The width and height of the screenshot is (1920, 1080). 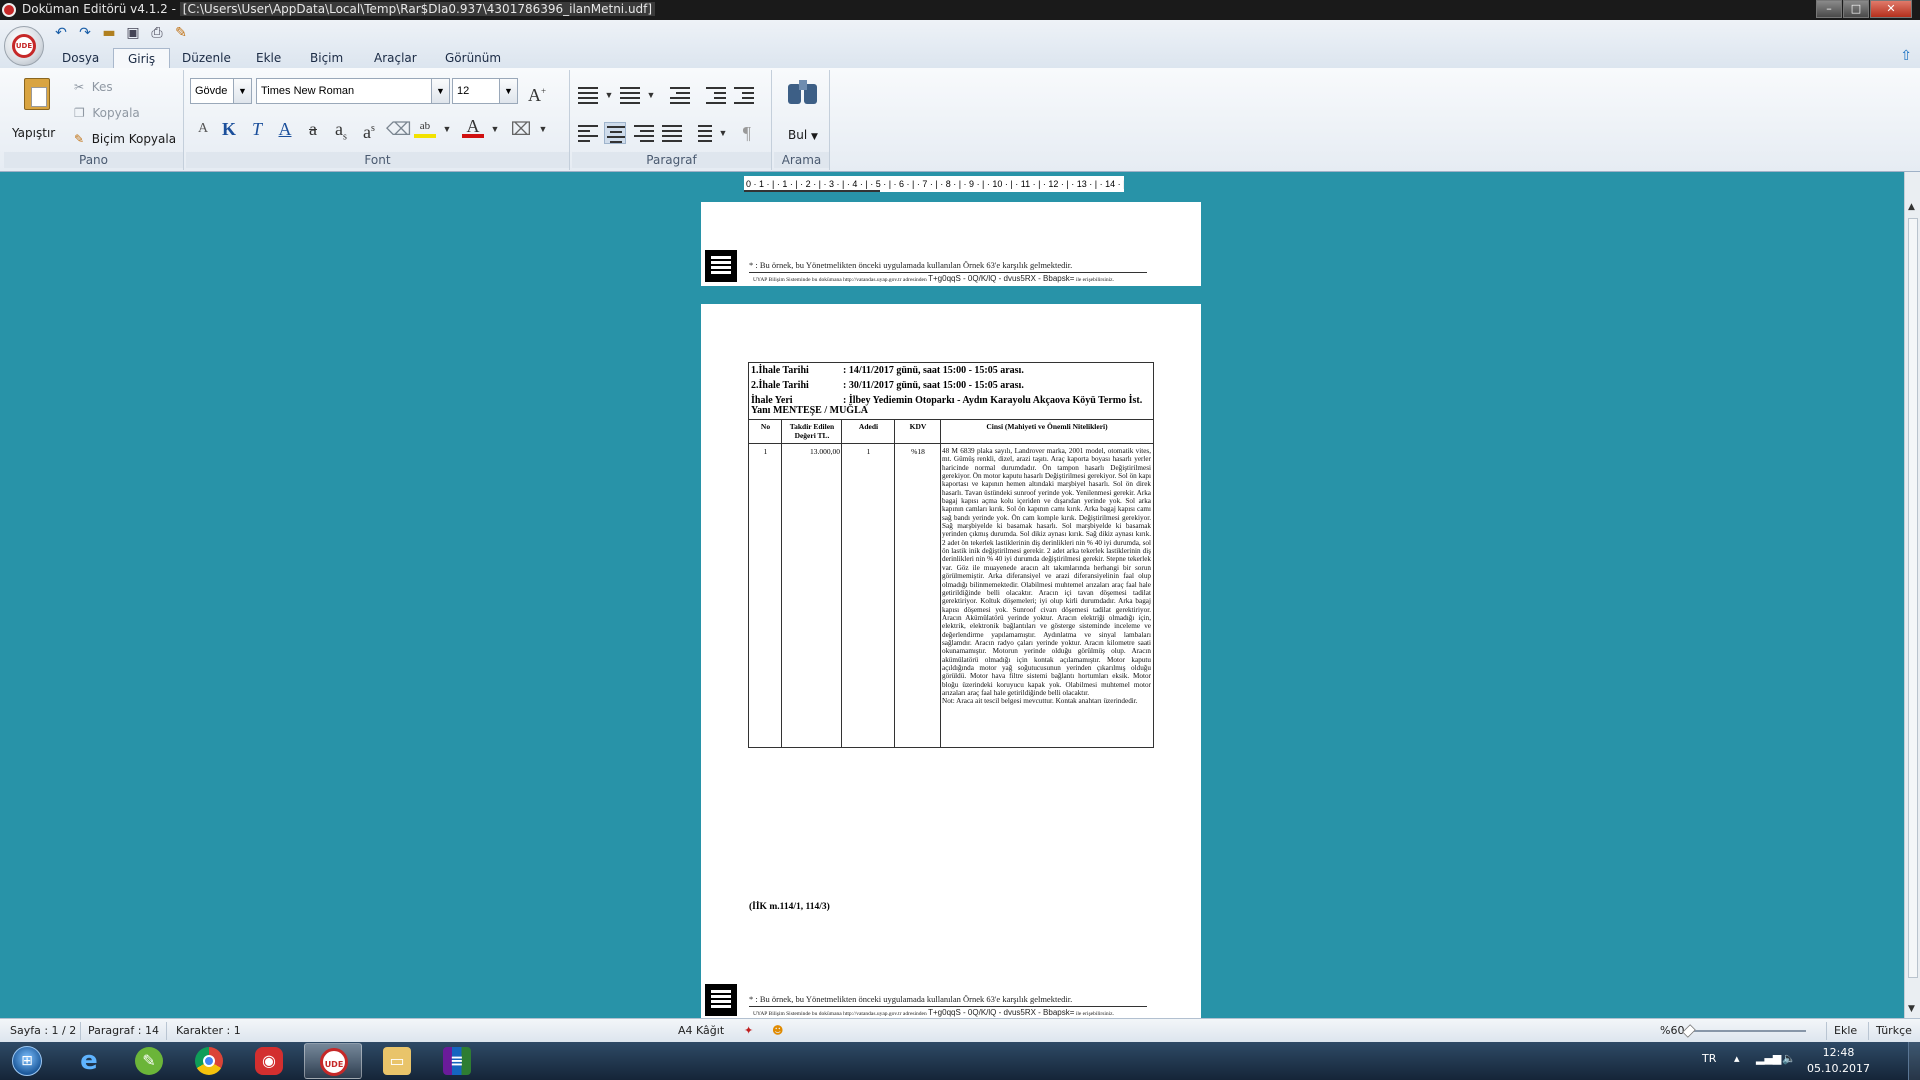 I want to click on tab-bicim: Biçim, so click(x=326, y=58).